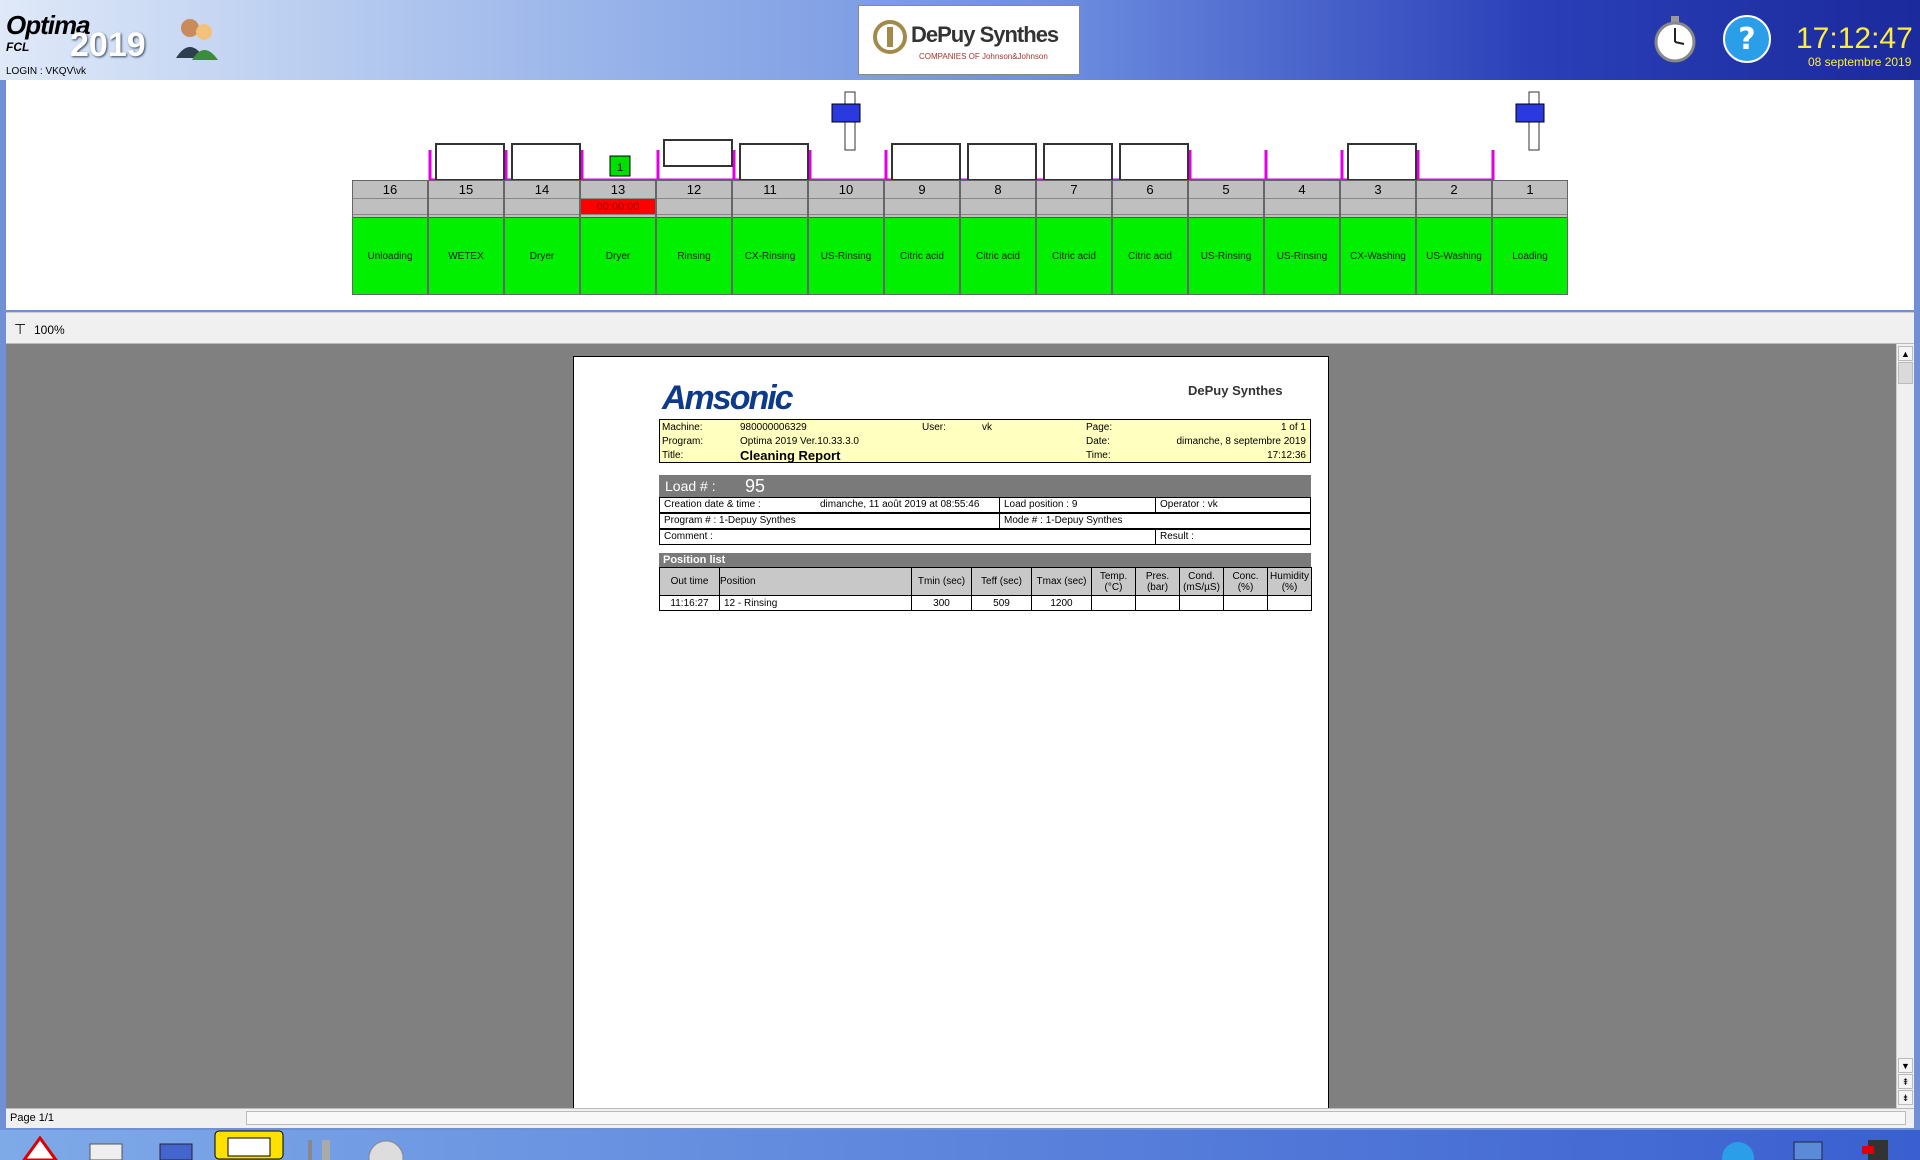 The width and height of the screenshot is (1920, 1160). Describe the element at coordinates (1905, 1097) in the screenshot. I see `page-down-button: ⇟` at that location.